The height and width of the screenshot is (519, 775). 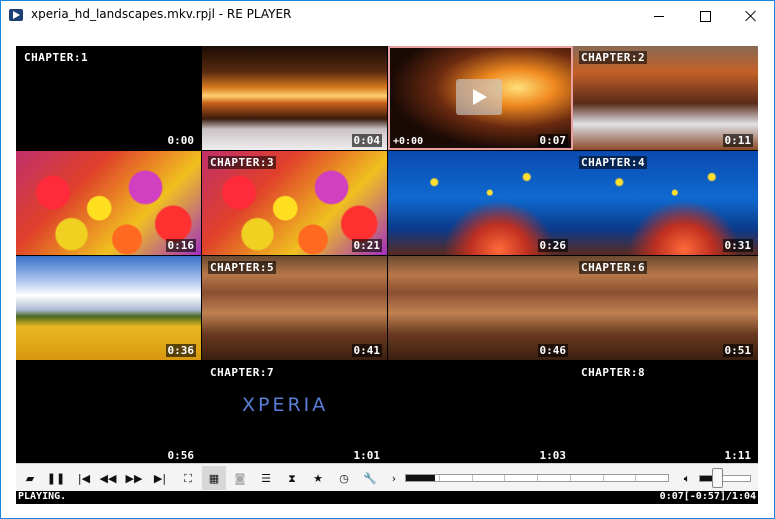 What do you see at coordinates (480, 413) in the screenshot?
I see `chapter-thumbnail: 1:03` at bounding box center [480, 413].